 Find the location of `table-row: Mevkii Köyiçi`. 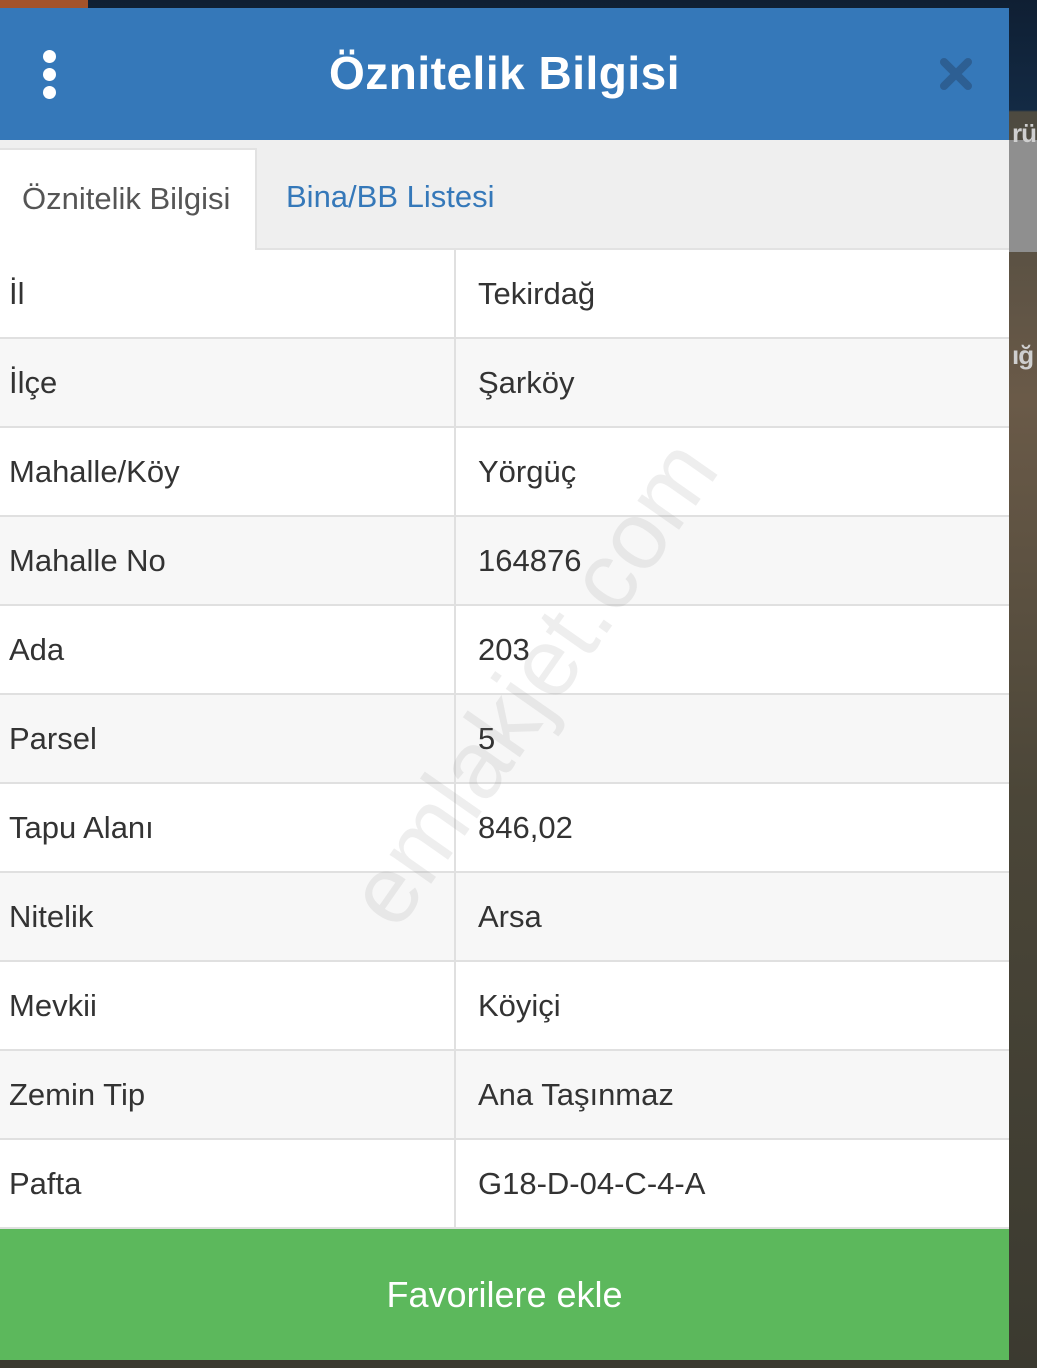

table-row: Mevkii Köyiçi is located at coordinates (504, 1006).